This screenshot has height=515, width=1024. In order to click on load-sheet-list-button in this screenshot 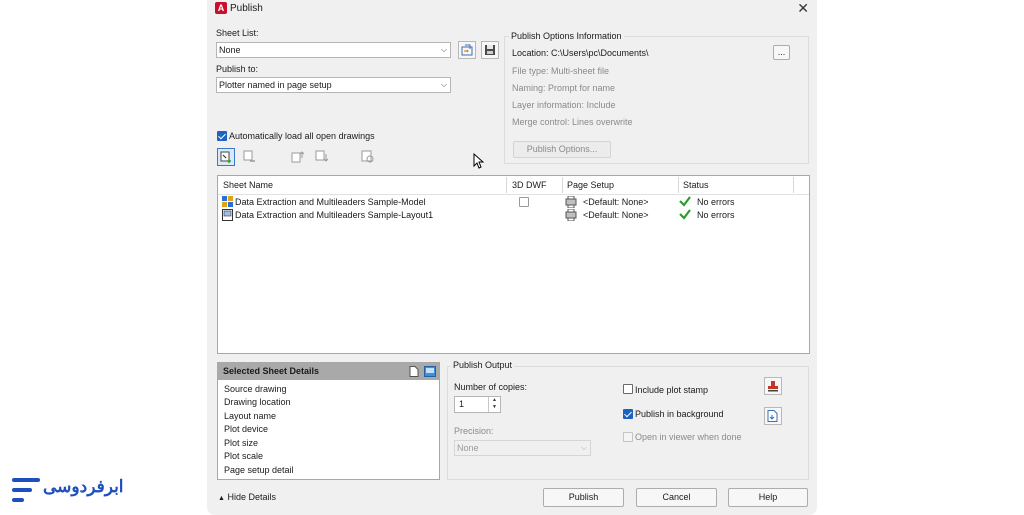, I will do `click(467, 50)`.